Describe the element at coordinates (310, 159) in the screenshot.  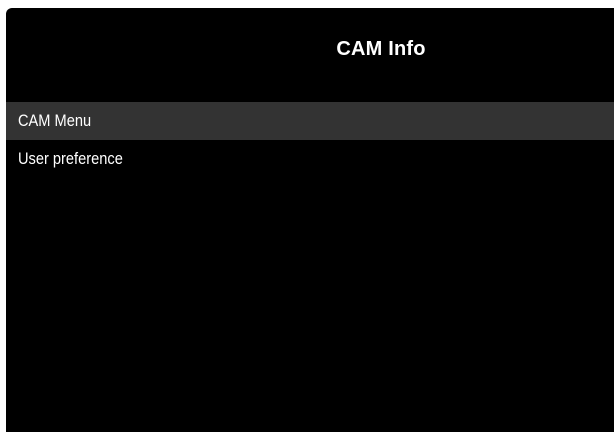
I see `menu-item-user-preference: User preference` at that location.